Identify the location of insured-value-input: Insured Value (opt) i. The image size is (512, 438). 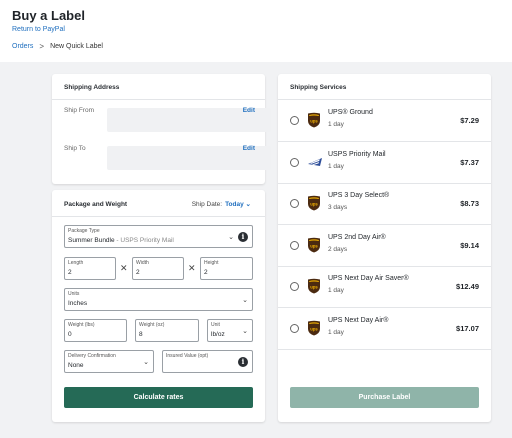
(207, 361).